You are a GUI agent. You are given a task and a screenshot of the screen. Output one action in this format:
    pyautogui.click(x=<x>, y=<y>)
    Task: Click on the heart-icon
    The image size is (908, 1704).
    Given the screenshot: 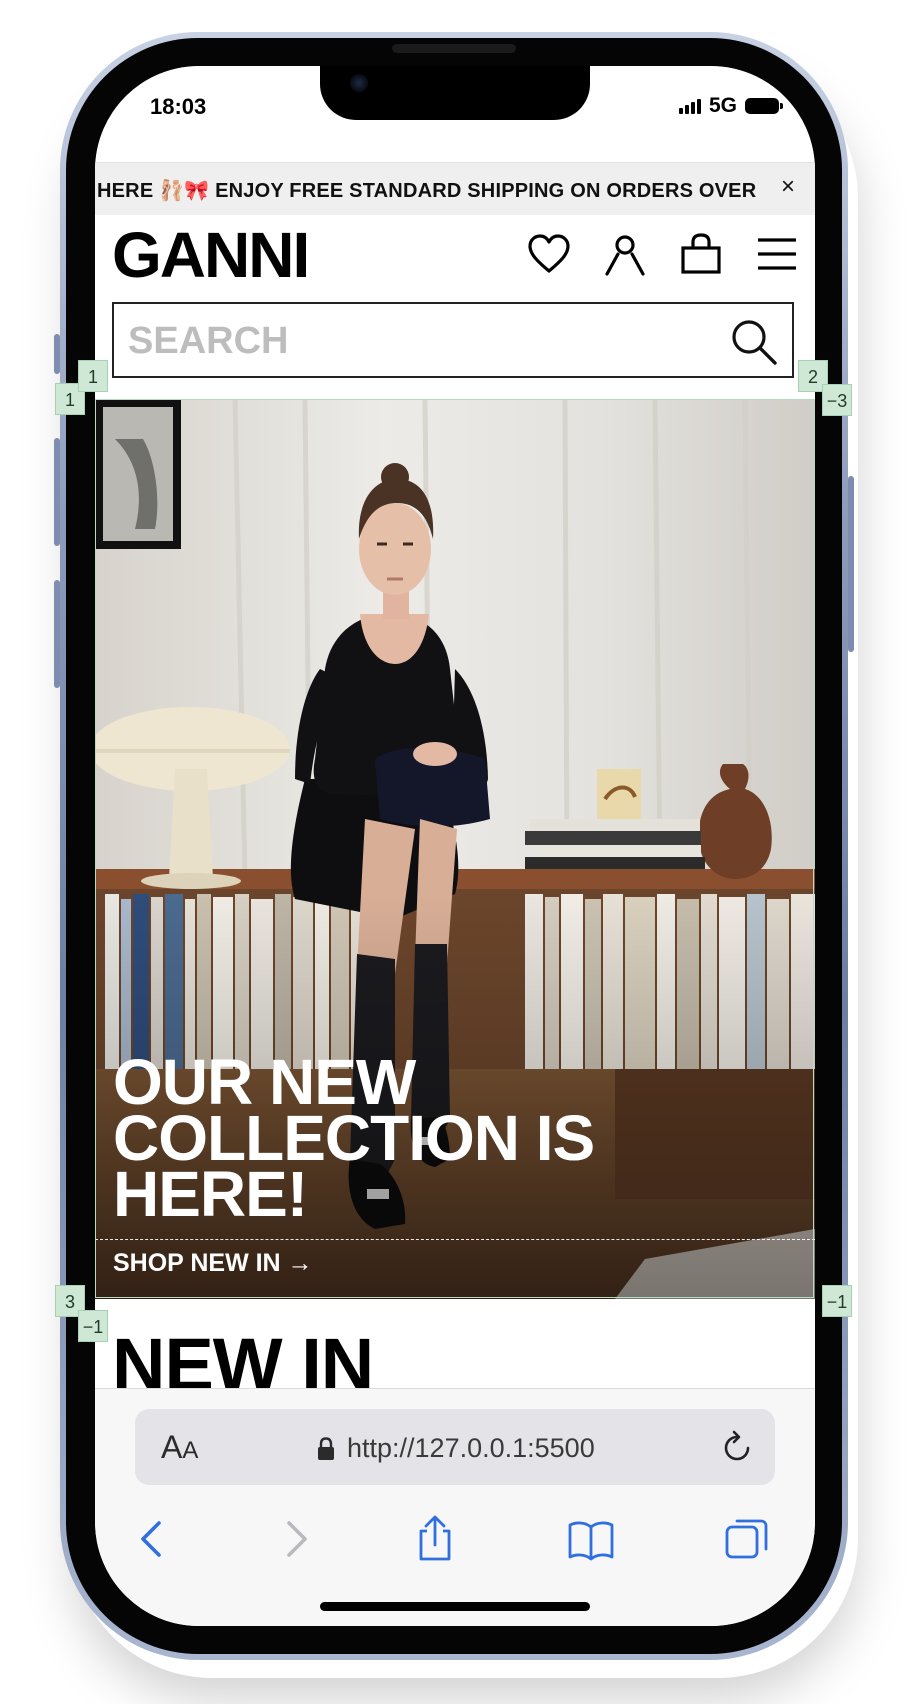 What is the action you would take?
    pyautogui.click(x=549, y=254)
    